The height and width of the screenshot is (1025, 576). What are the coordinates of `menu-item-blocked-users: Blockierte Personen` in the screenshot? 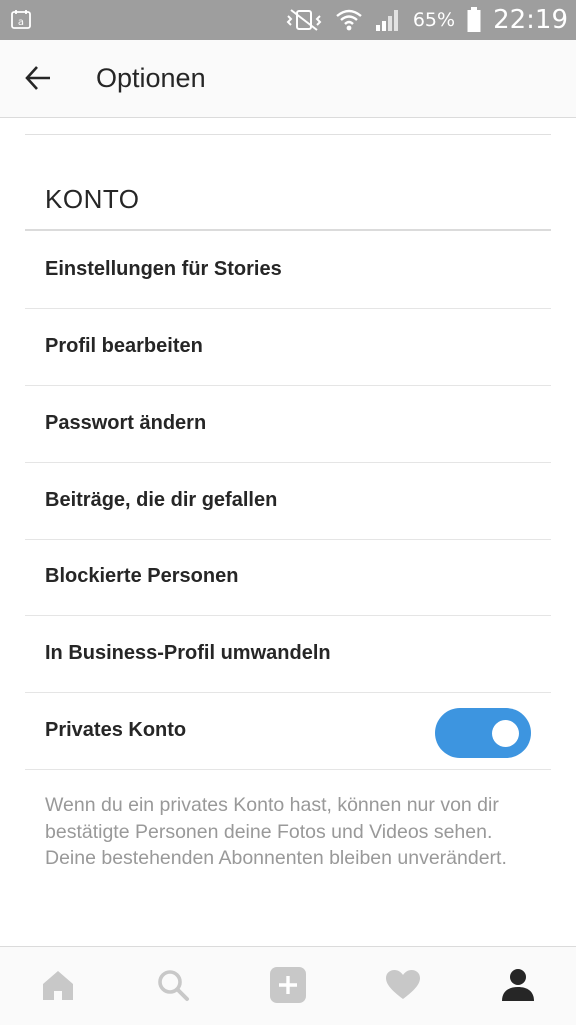 It's located at (288, 577).